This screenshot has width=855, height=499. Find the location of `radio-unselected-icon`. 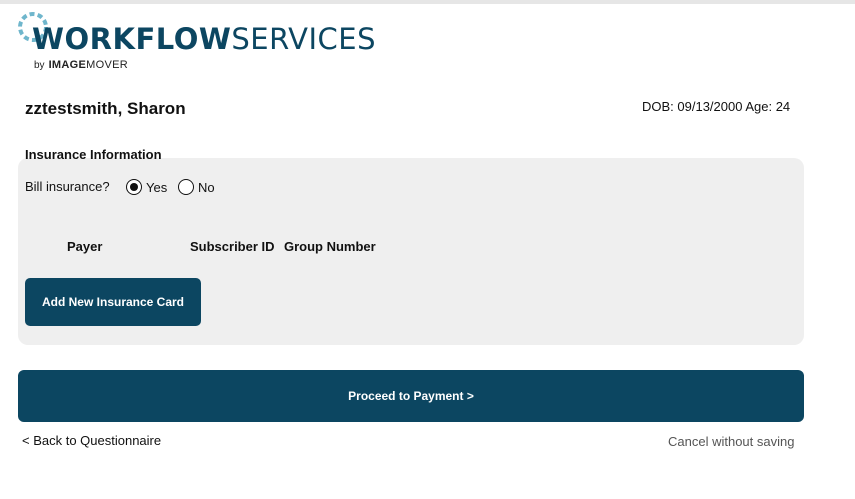

radio-unselected-icon is located at coordinates (186, 187).